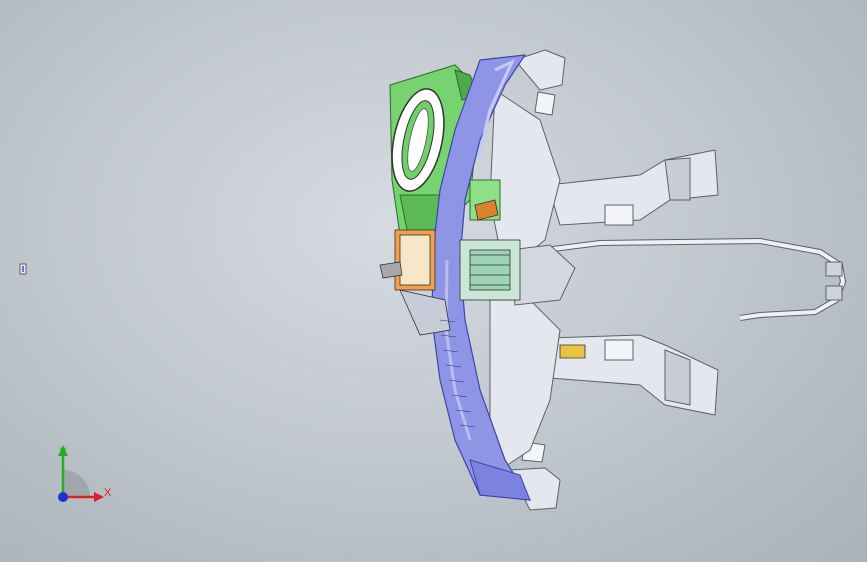 This screenshot has width=867, height=562. Describe the element at coordinates (85, 473) in the screenshot. I see `view-triad: Y X` at that location.